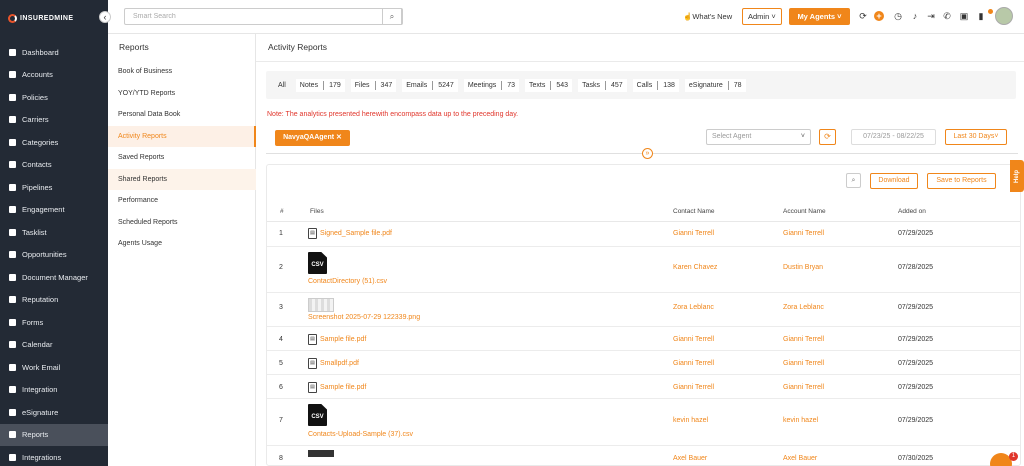  I want to click on tab-tasks: Tasks 457, so click(602, 85).